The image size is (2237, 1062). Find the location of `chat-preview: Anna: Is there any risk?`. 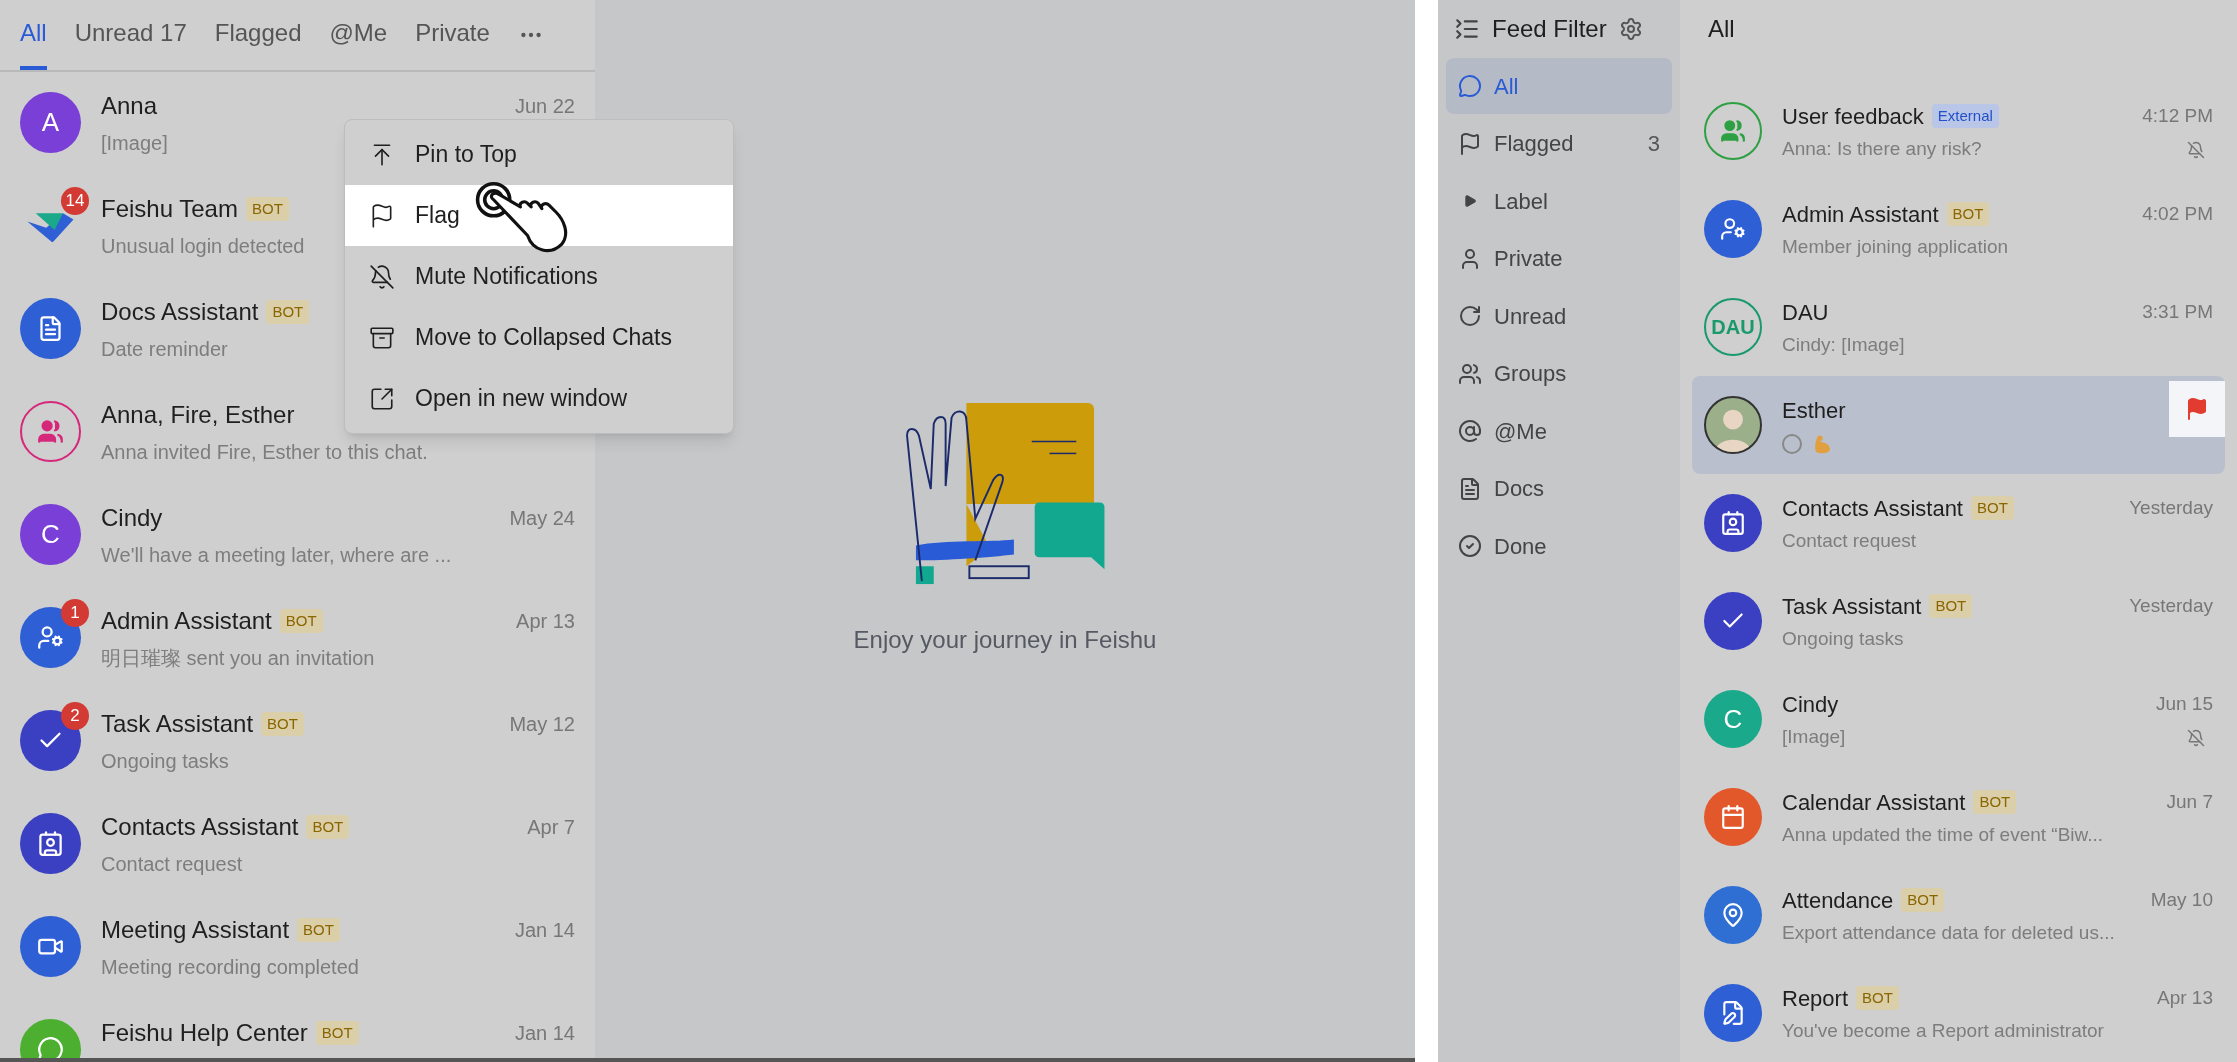

chat-preview: Anna: Is there any risk? is located at coordinates (1882, 149).